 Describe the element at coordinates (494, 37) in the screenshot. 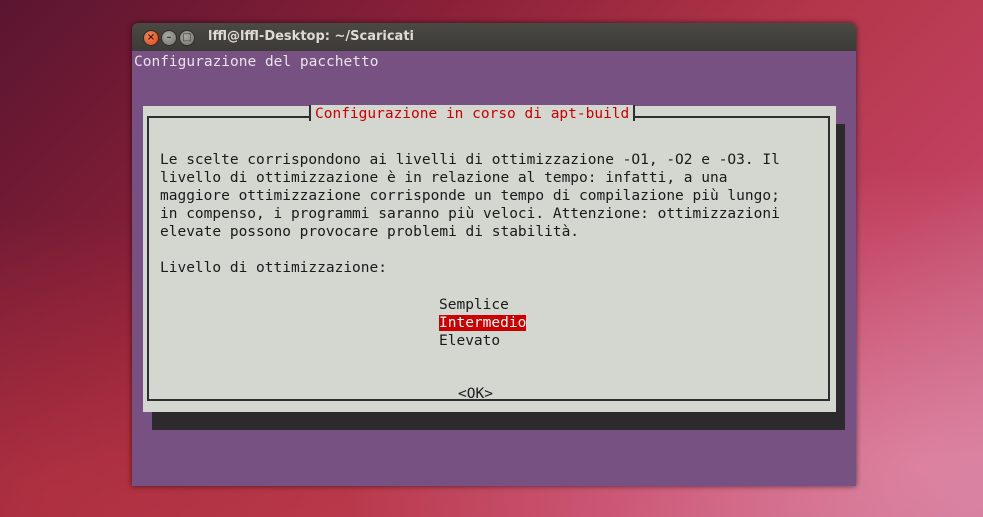

I see `window-titlebar: × – □ lffl@lffl-Desktop: ~/Scaricati` at that location.